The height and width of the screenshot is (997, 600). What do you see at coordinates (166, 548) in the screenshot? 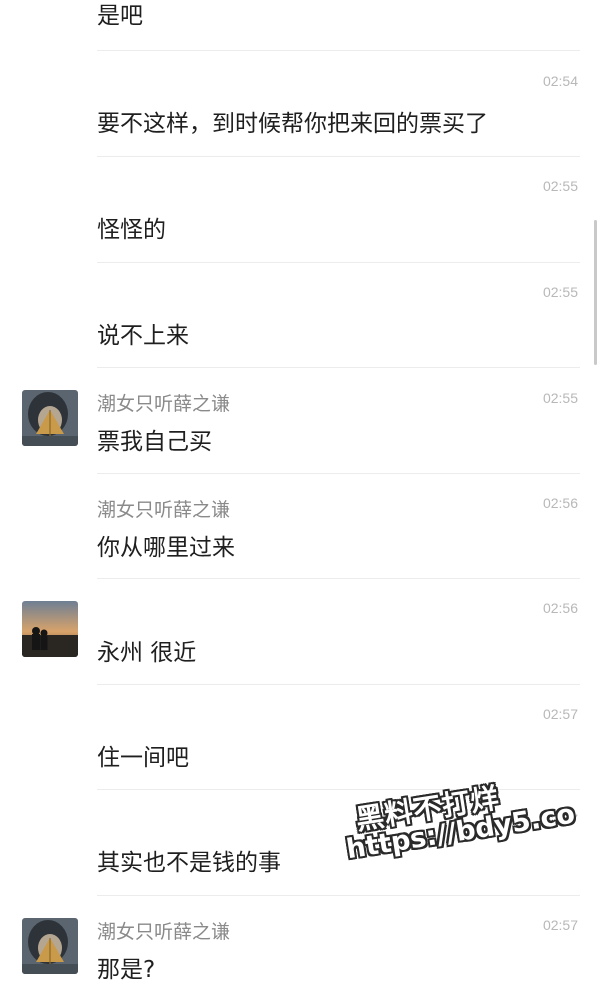
I see `message-text: 你从哪里过来` at bounding box center [166, 548].